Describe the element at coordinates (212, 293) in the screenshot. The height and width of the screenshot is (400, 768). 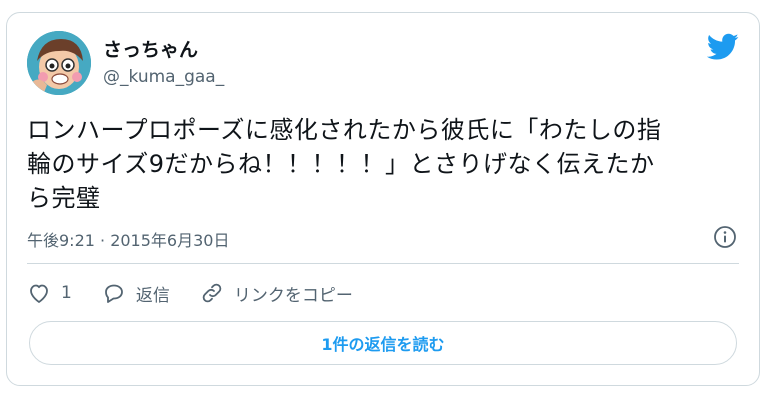
I see `link-icon` at that location.